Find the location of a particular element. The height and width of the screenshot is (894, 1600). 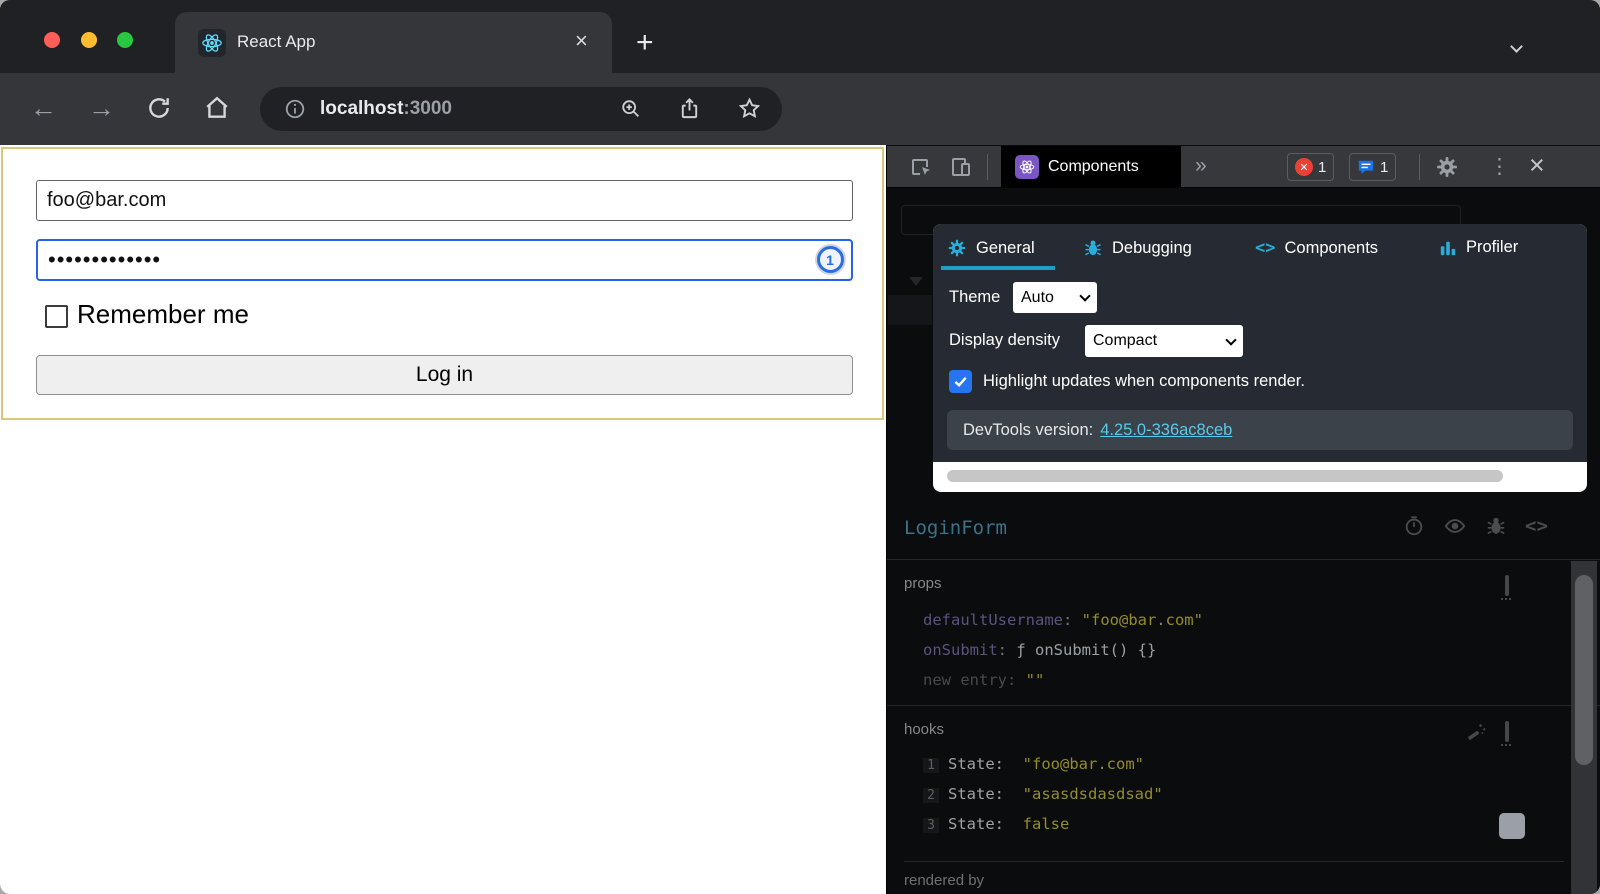

hook-value: "asasdsdasdsad" is located at coordinates (1092, 794).